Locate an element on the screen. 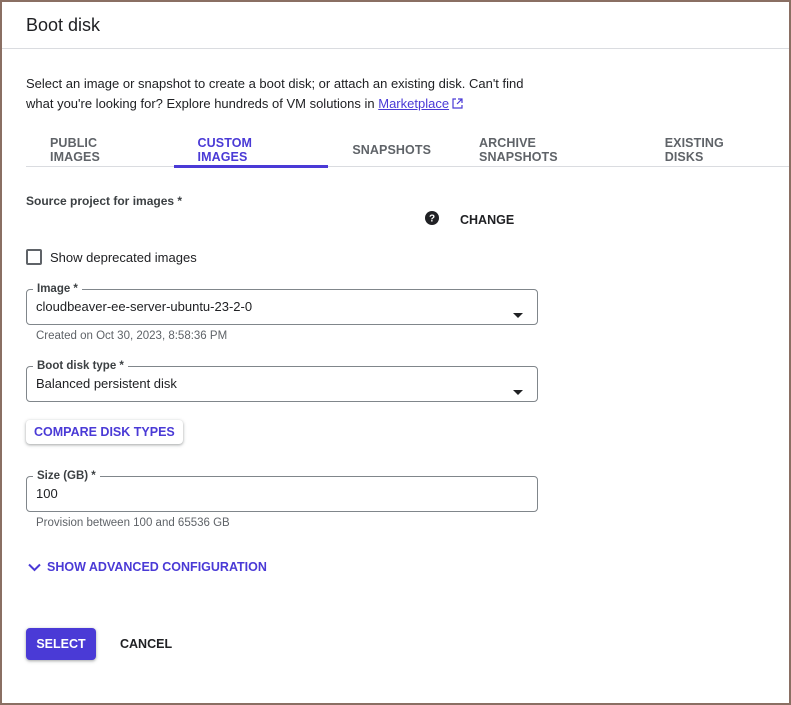 This screenshot has width=791, height=705. dialog-title: Boot disk is located at coordinates (63, 24).